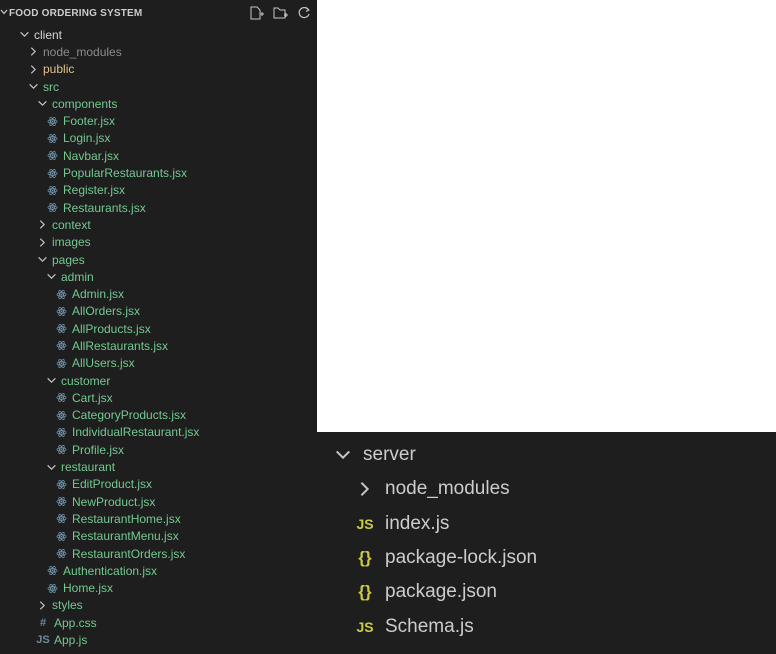 Image resolution: width=776 pixels, height=654 pixels. I want to click on folder-styles: styles, so click(158, 605).